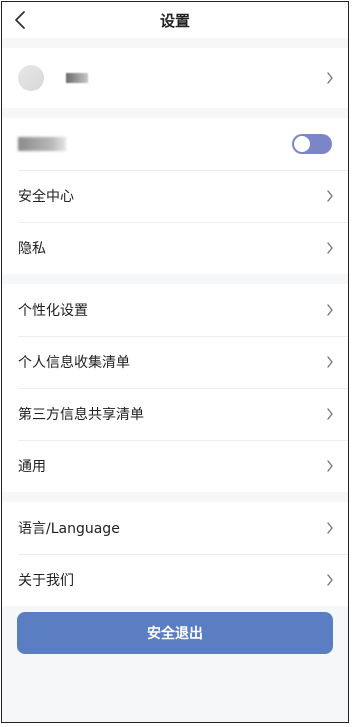  I want to click on menu-item-general: 通用, so click(175, 466).